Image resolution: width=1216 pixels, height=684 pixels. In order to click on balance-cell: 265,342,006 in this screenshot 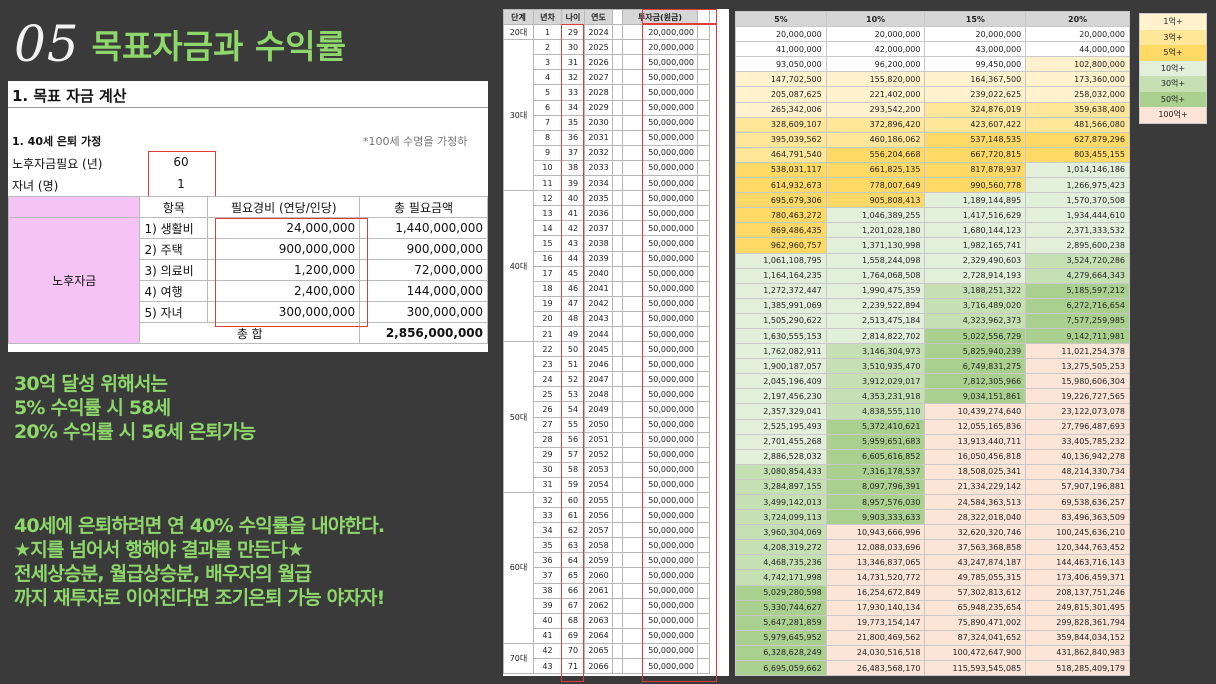, I will do `click(781, 109)`.